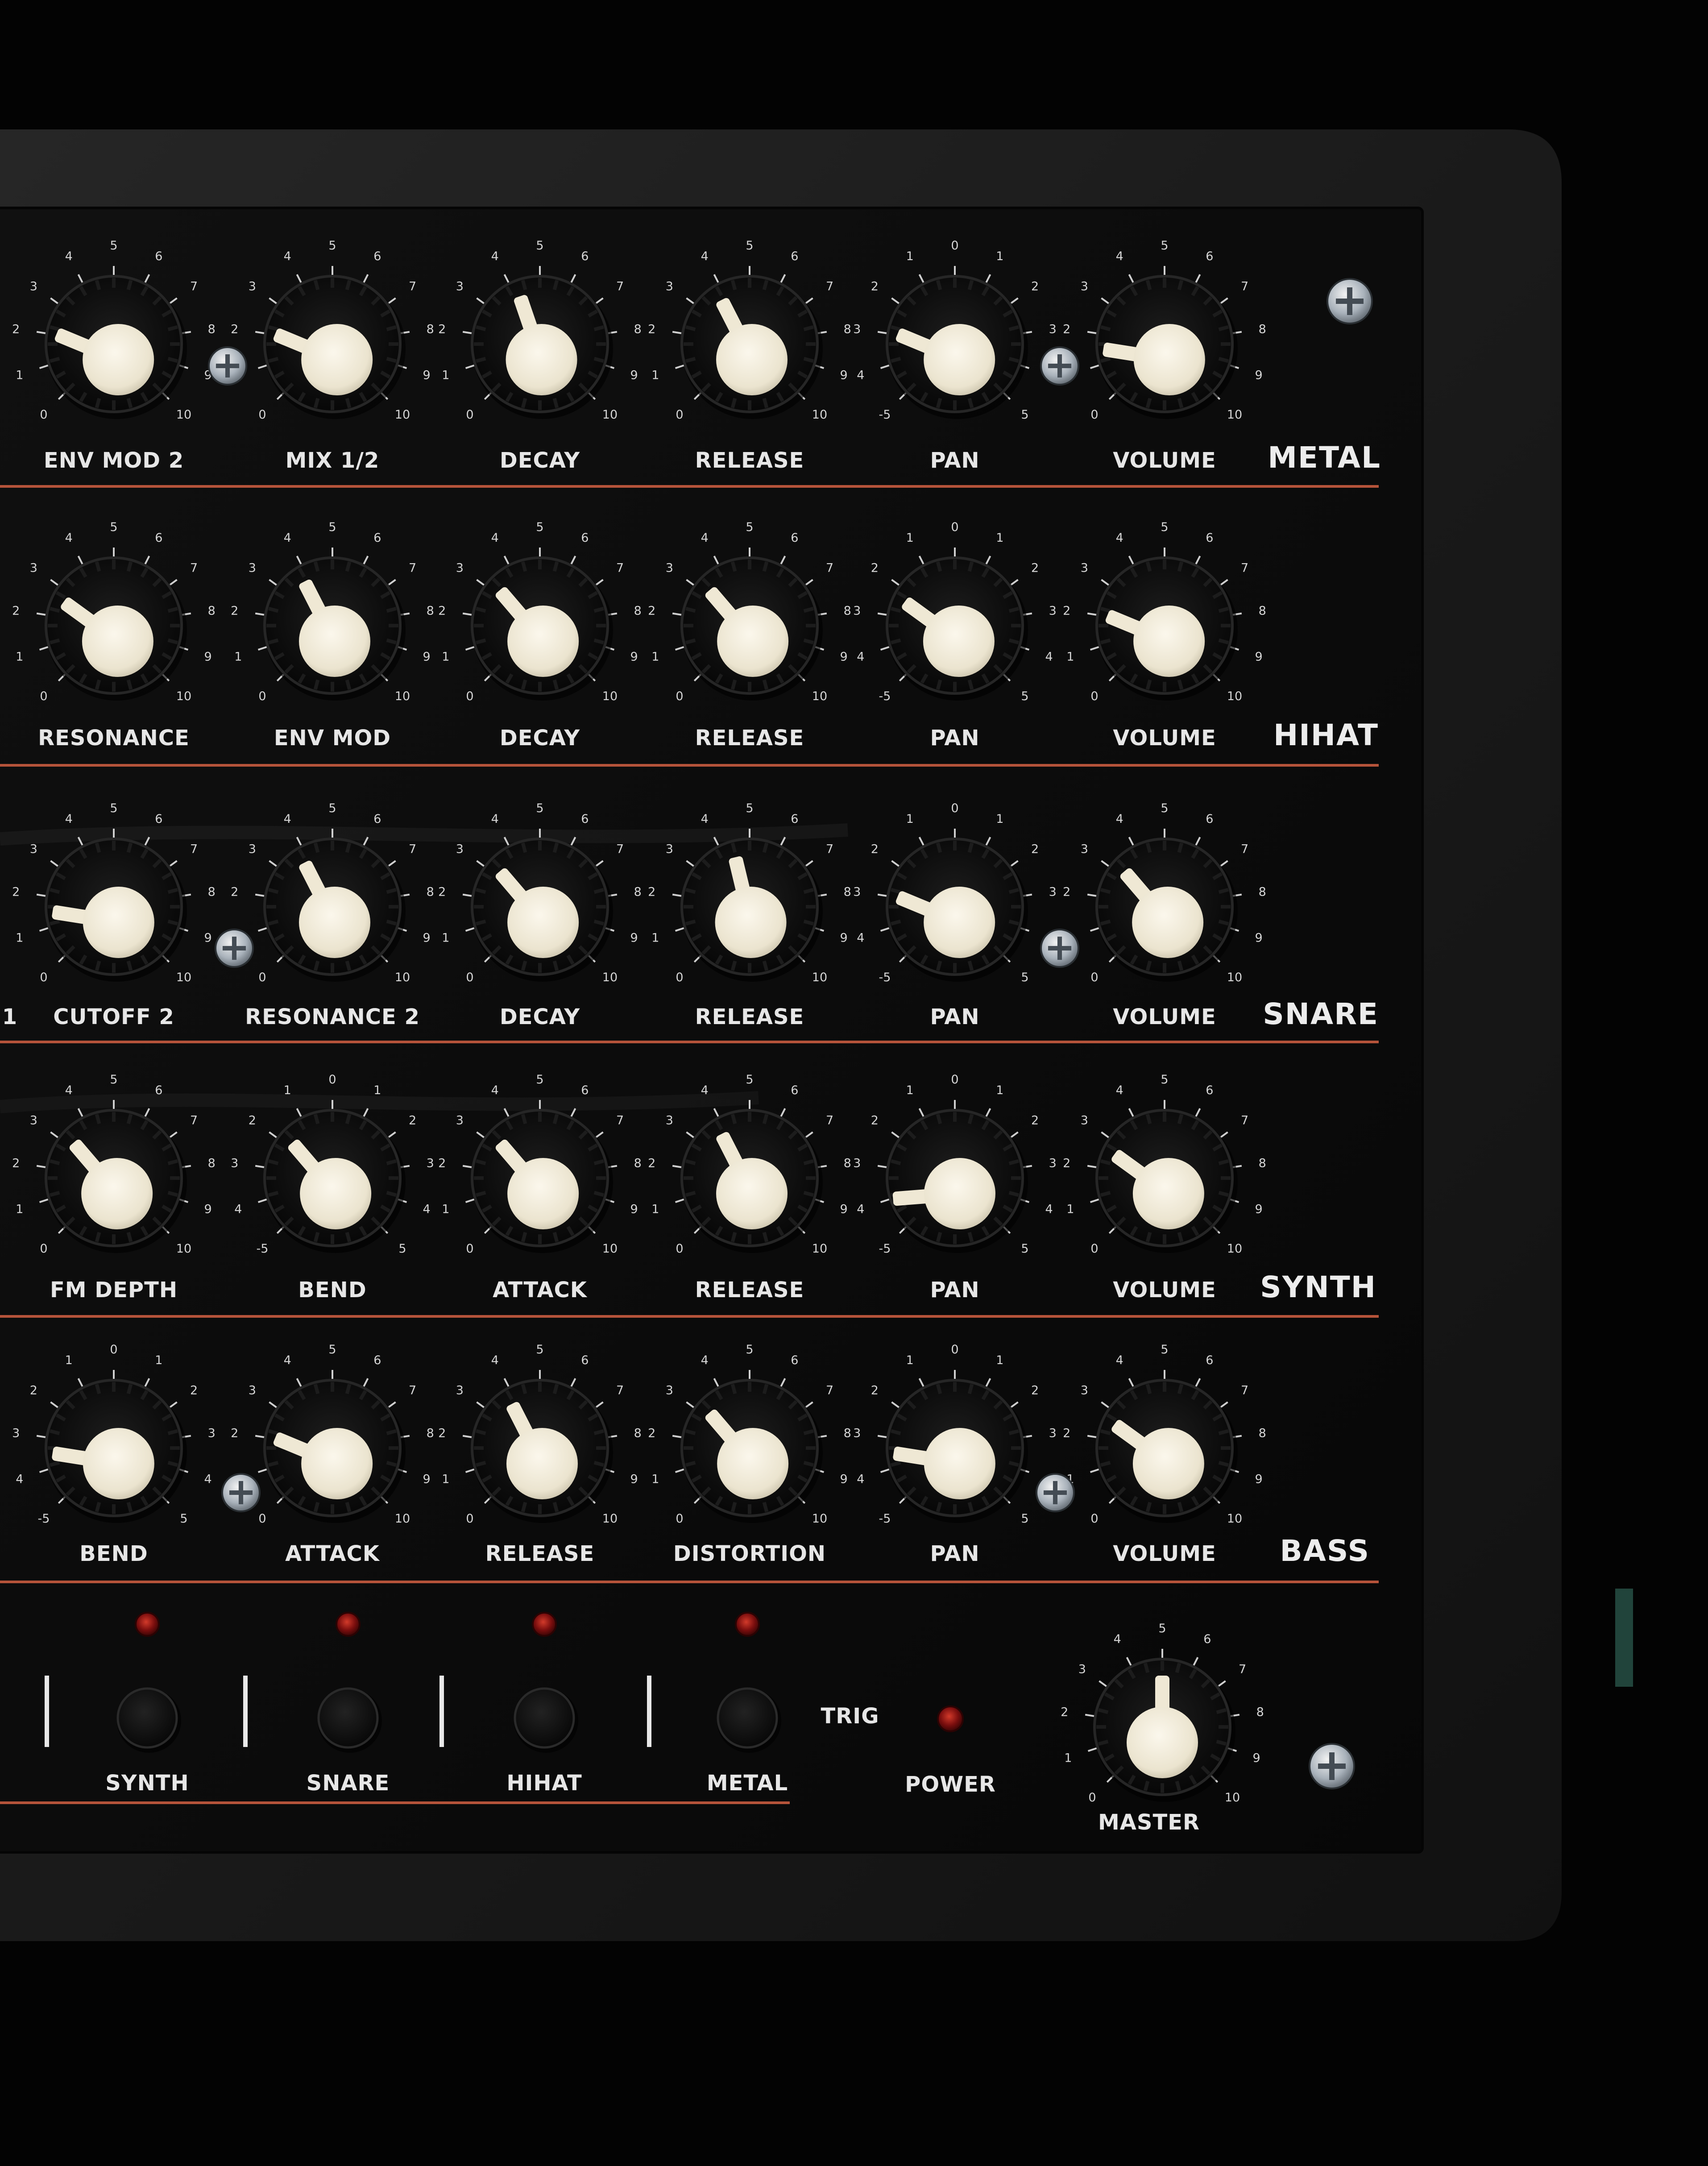 The width and height of the screenshot is (1708, 2166). Describe the element at coordinates (1325, 1551) in the screenshot. I see `row-name-bass: BASS` at that location.